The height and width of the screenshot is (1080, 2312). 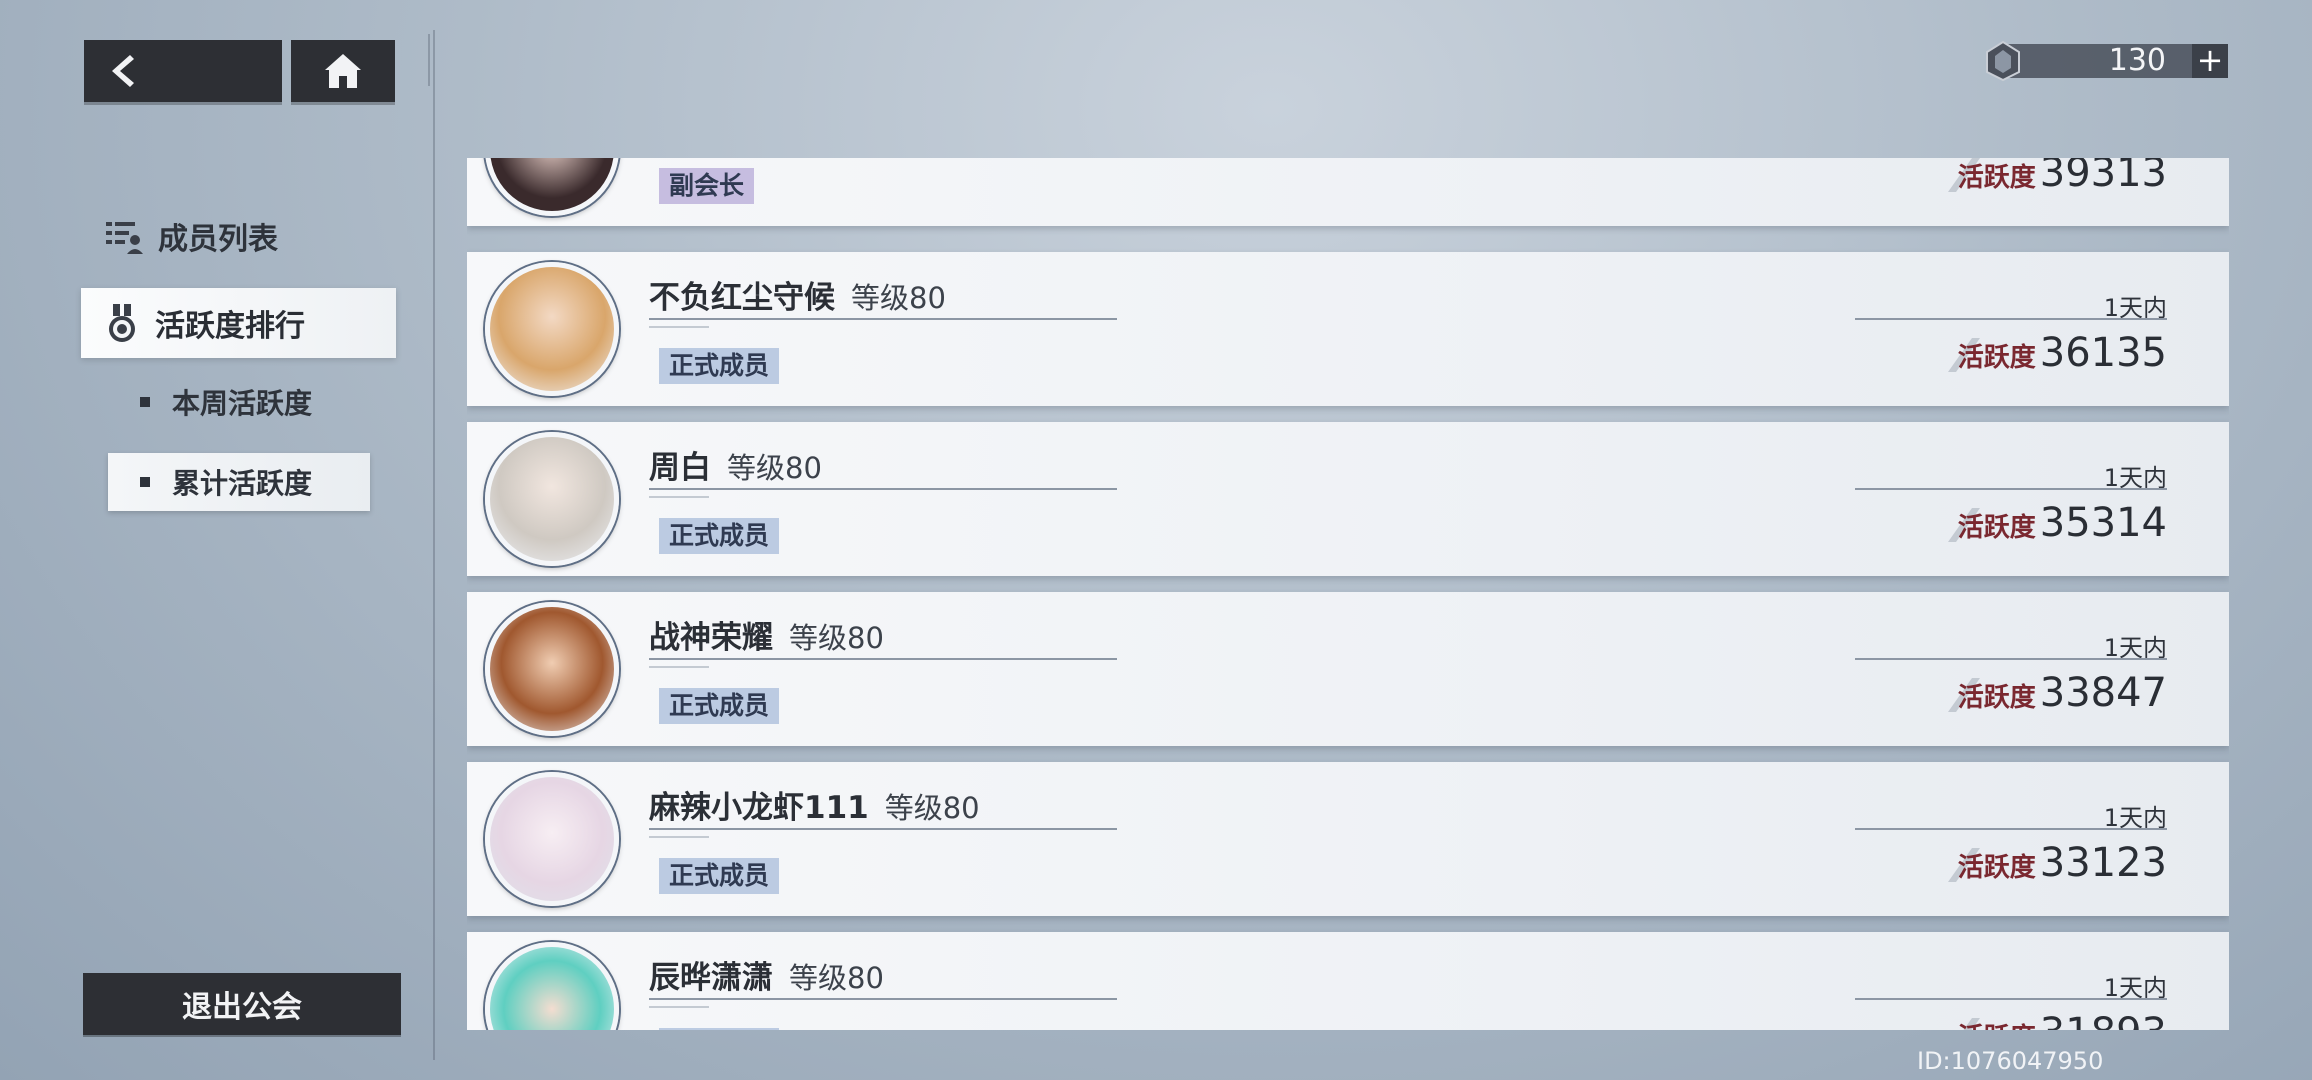 What do you see at coordinates (230, 326) in the screenshot?
I see `activity-ranking-label: 活跃度排行` at bounding box center [230, 326].